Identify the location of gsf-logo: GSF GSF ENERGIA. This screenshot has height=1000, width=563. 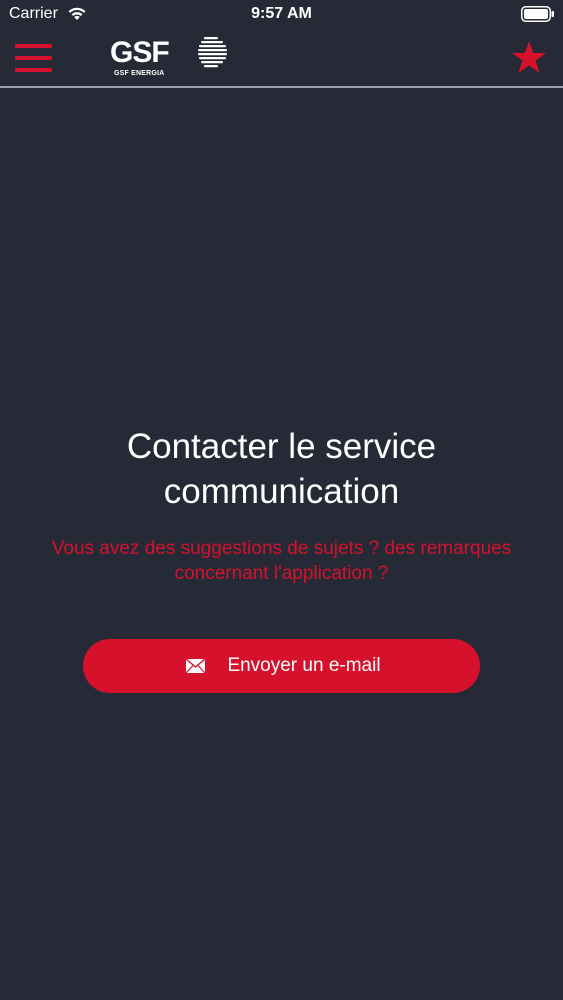
(170, 58).